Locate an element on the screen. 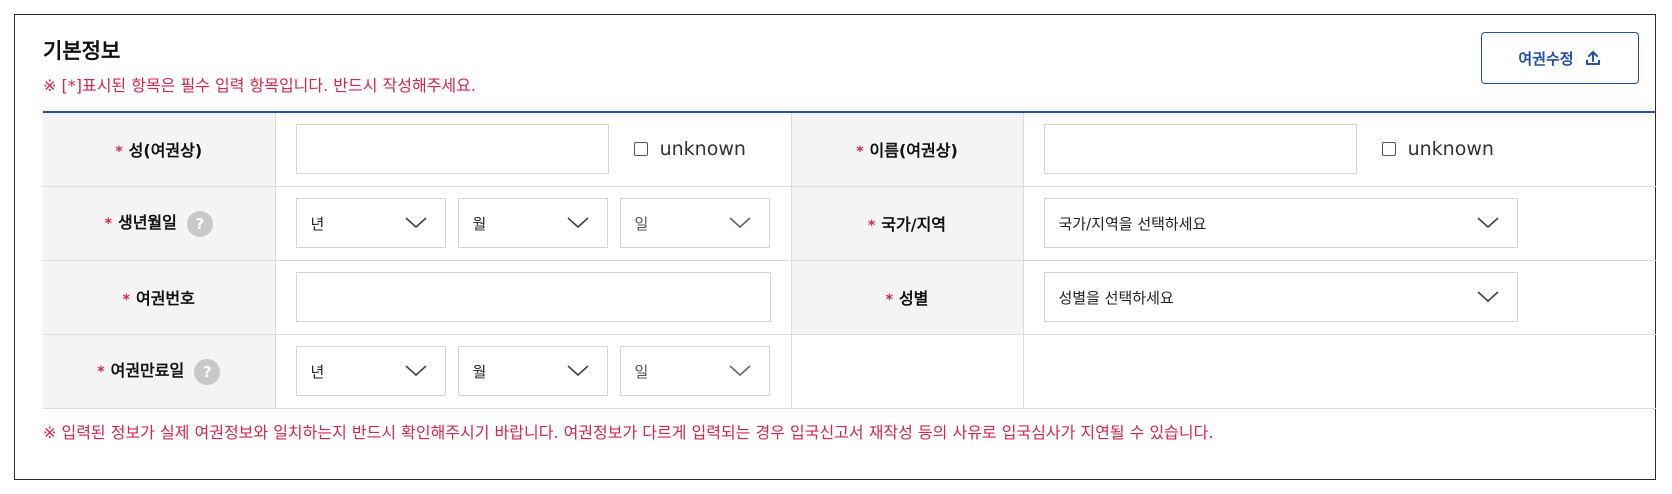 The height and width of the screenshot is (494, 1672). given-name-cell: unknown is located at coordinates (1339, 149).